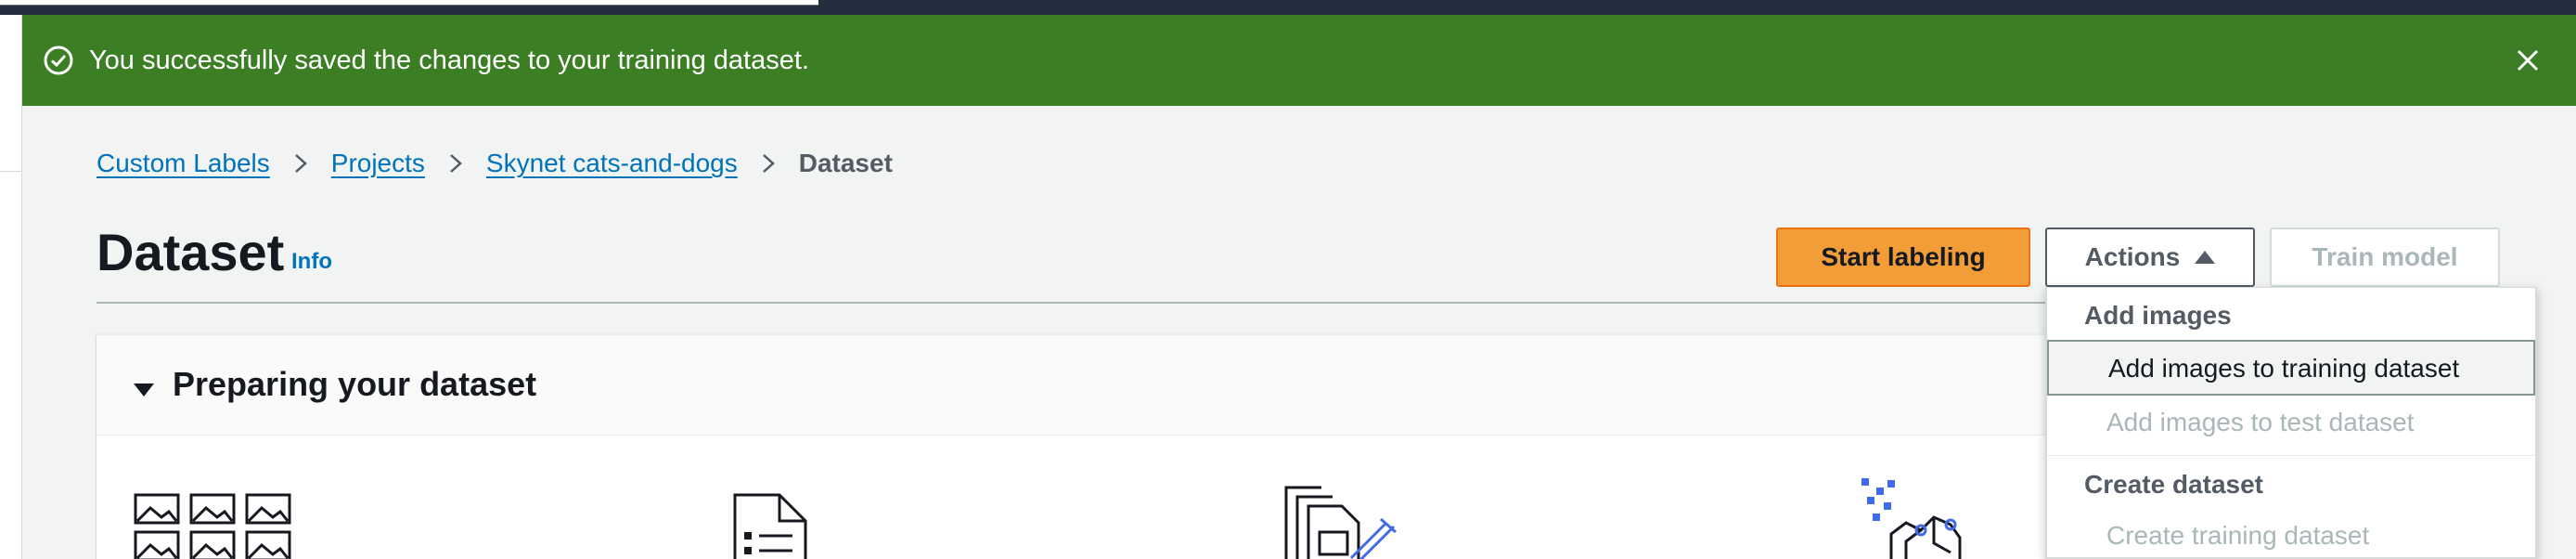  Describe the element at coordinates (2385, 257) in the screenshot. I see `train-model-button: Train model` at that location.